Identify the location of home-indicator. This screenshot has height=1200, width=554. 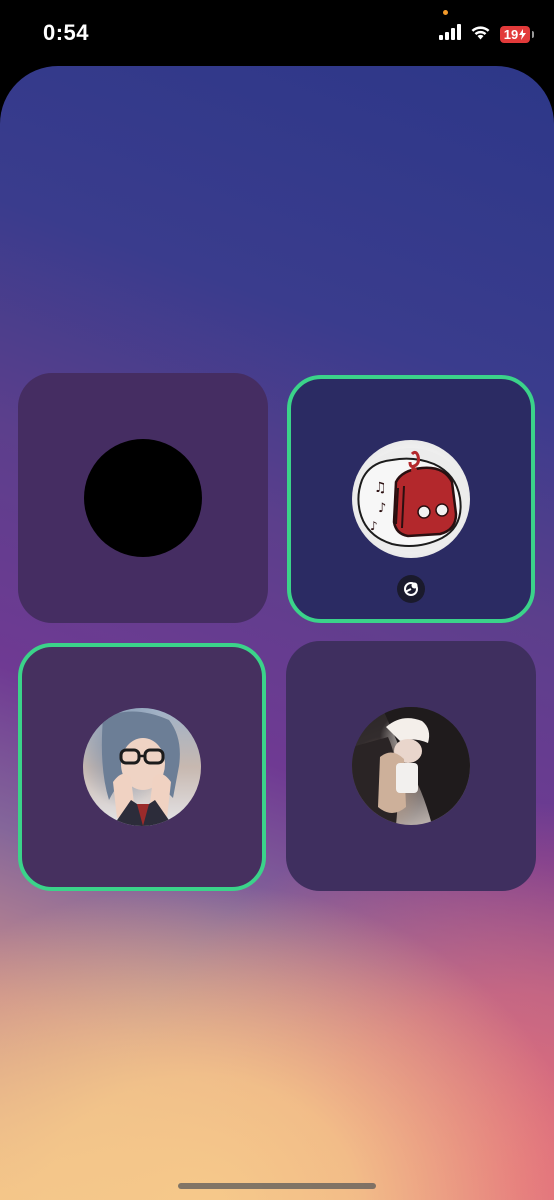
(277, 1186).